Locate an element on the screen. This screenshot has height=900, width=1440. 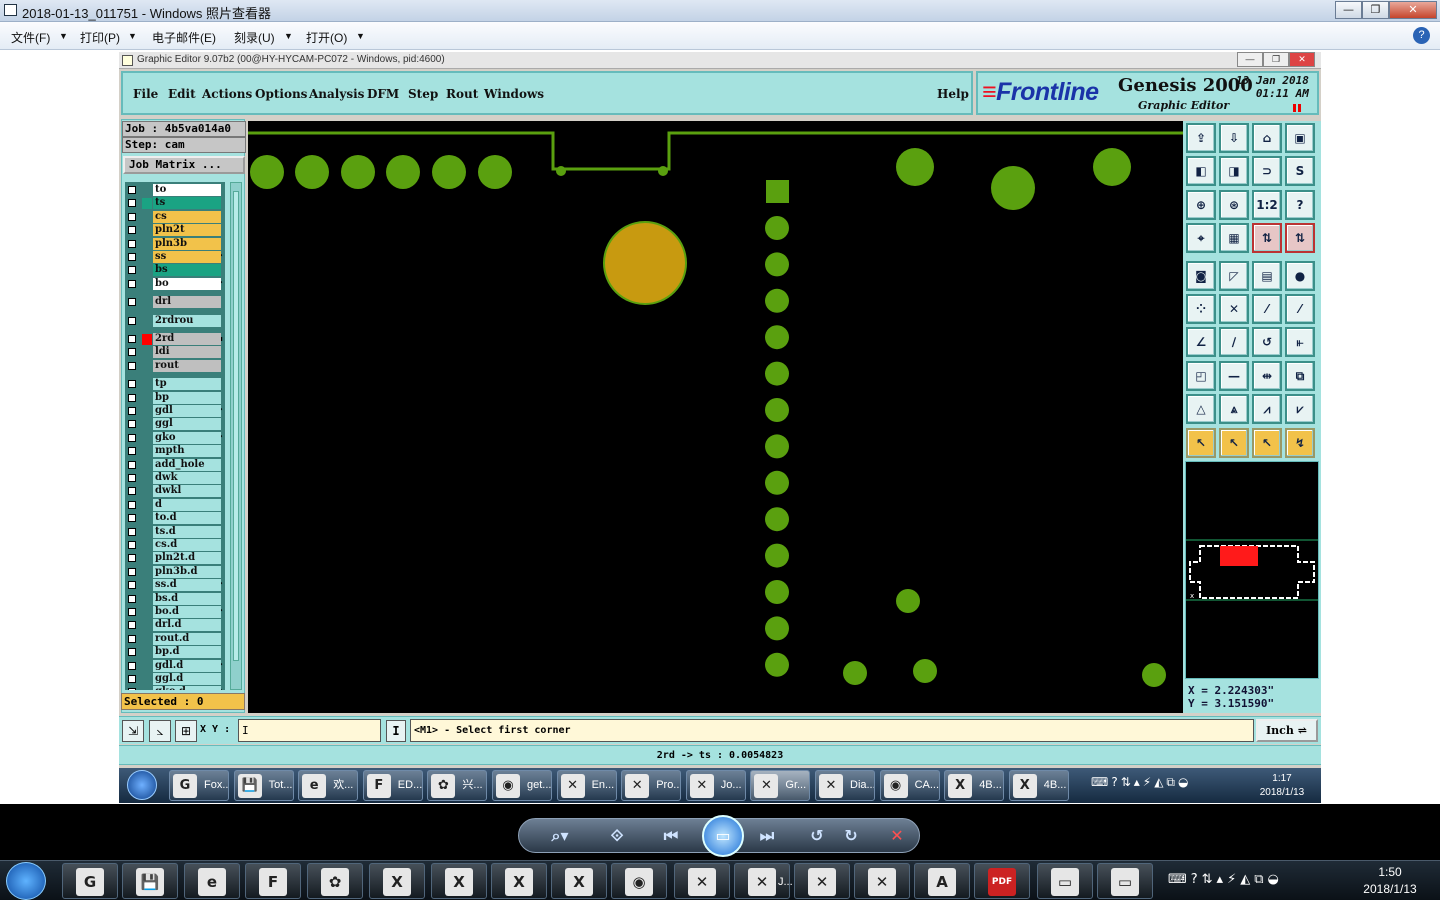
tool-button: ⇪ is located at coordinates (1201, 138).